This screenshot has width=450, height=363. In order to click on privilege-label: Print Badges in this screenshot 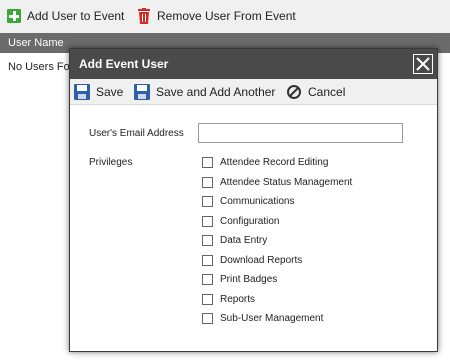, I will do `click(249, 279)`.